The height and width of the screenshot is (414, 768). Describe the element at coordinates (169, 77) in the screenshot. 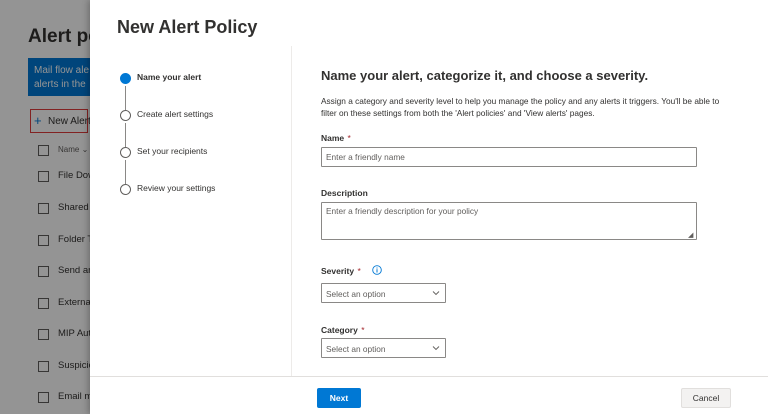

I see `step-label: Name your alert` at that location.